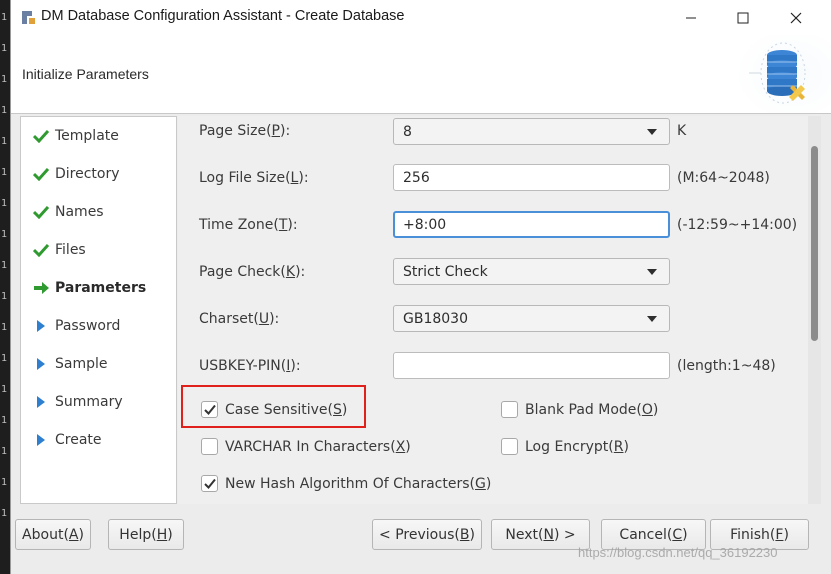 The width and height of the screenshot is (831, 574). I want to click on charset-select: GB18030, so click(531, 318).